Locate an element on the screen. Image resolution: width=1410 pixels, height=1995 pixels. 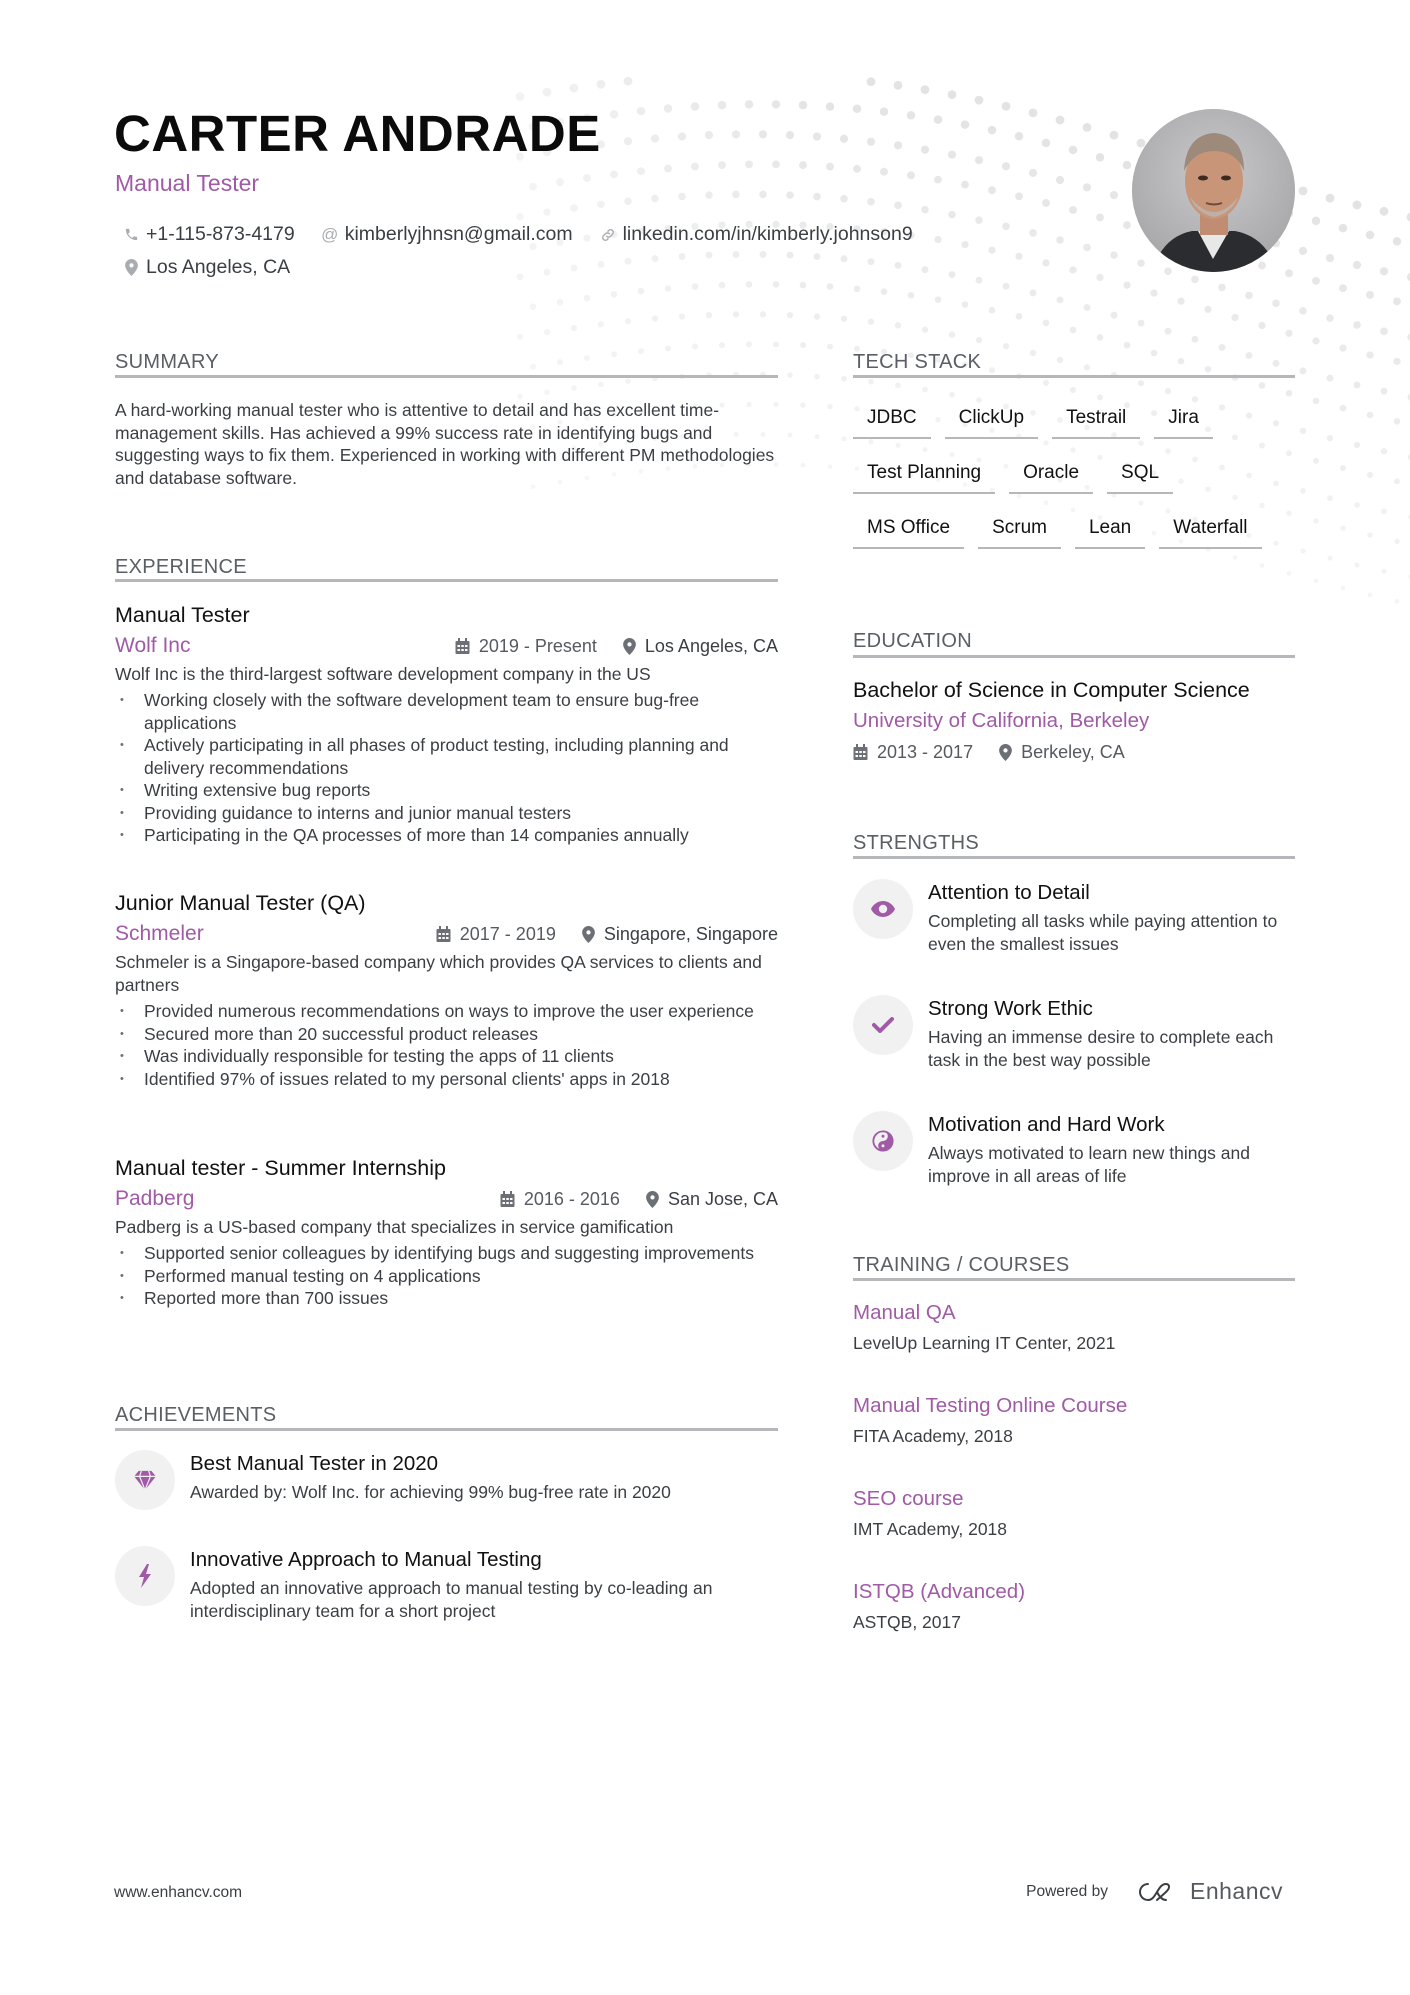
contact-phone: +1-115-873-4179 is located at coordinates (208, 234).